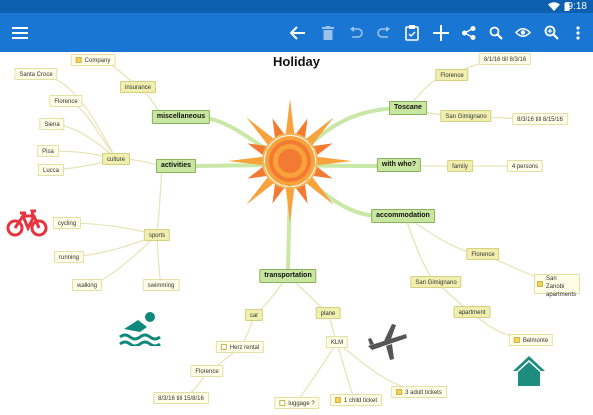 Image resolution: width=593 pixels, height=415 pixels. I want to click on node-culture: culture, so click(116, 159).